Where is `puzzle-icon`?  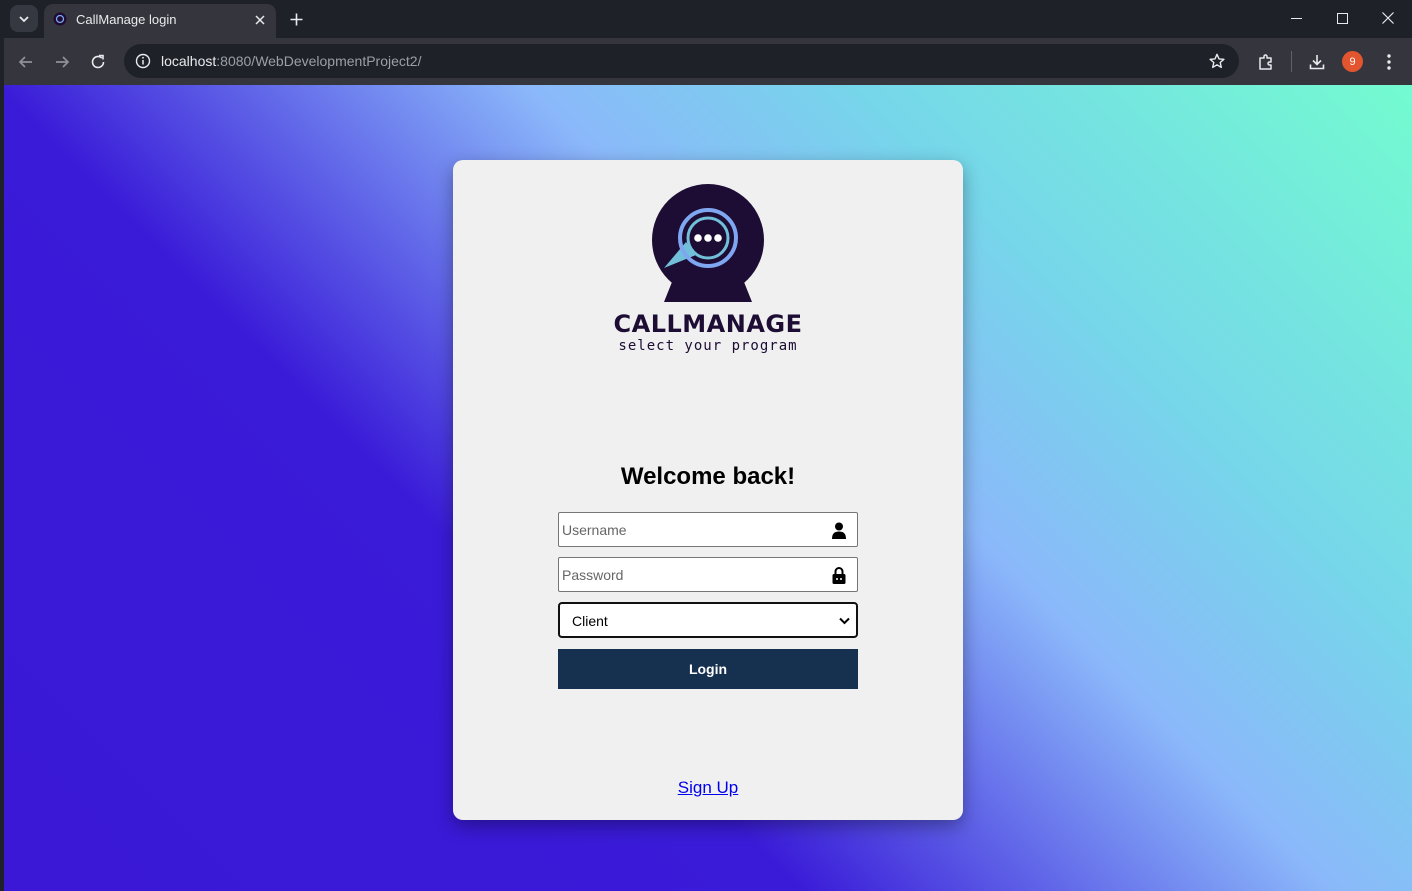 puzzle-icon is located at coordinates (1265, 62).